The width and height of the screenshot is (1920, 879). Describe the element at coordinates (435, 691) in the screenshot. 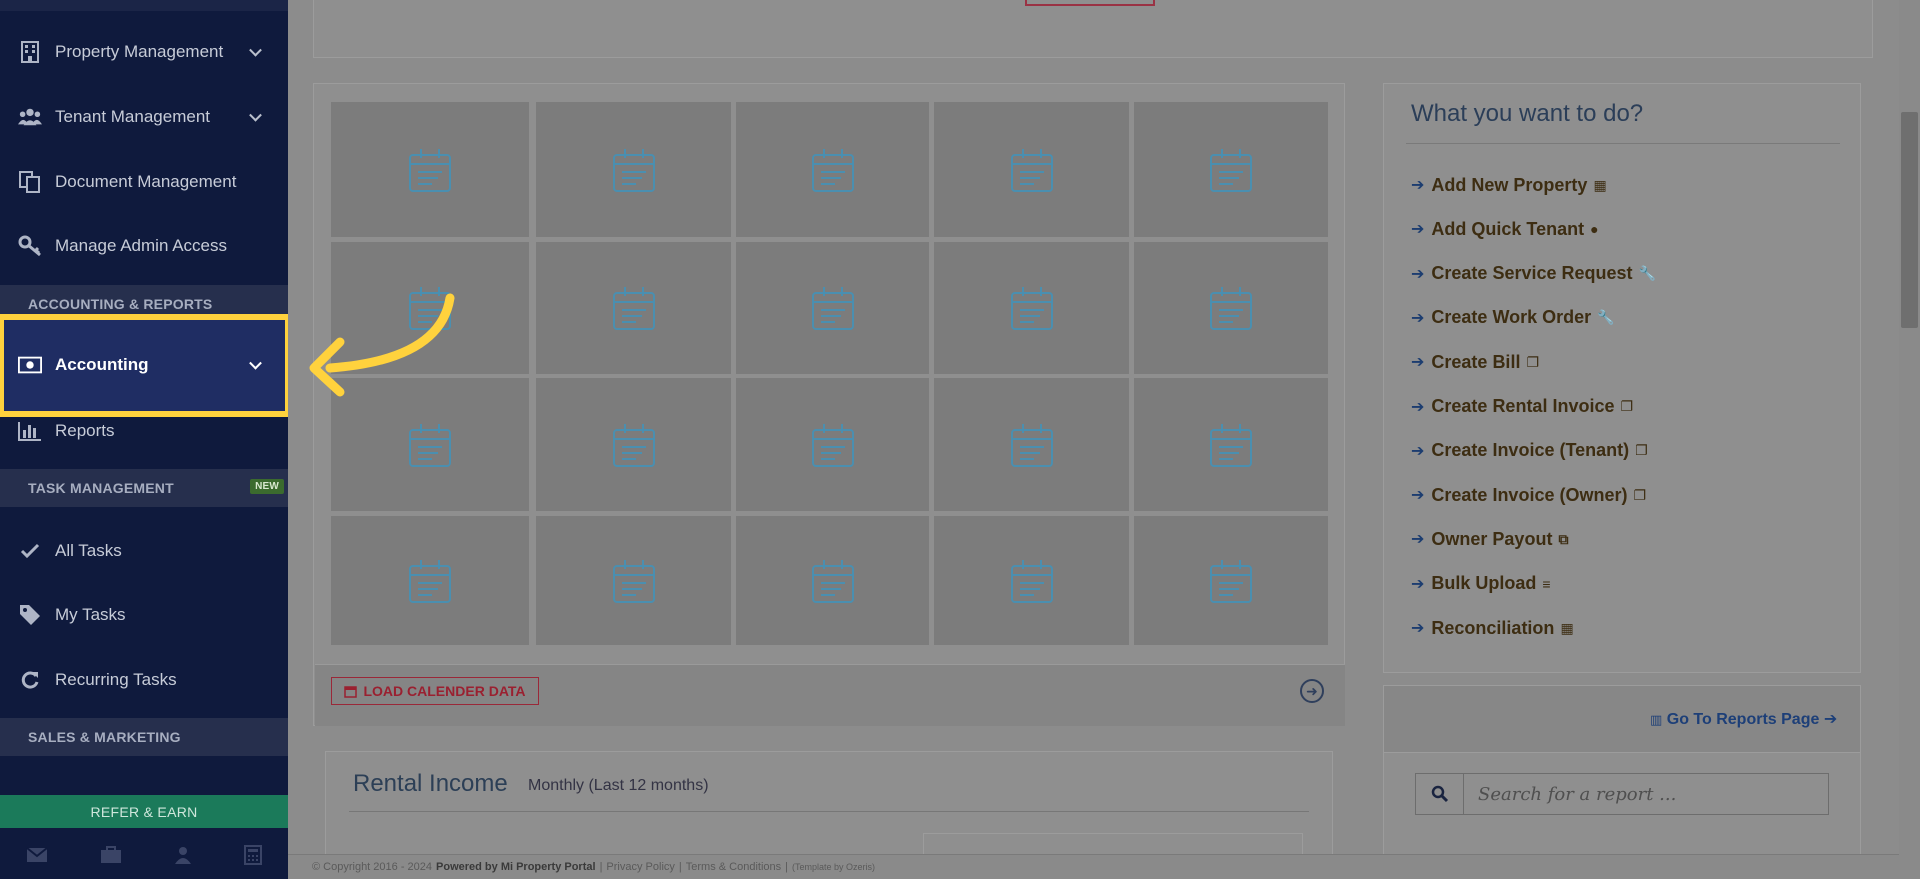

I see `load-calendar-button: LOAD CALENDER DATA` at that location.